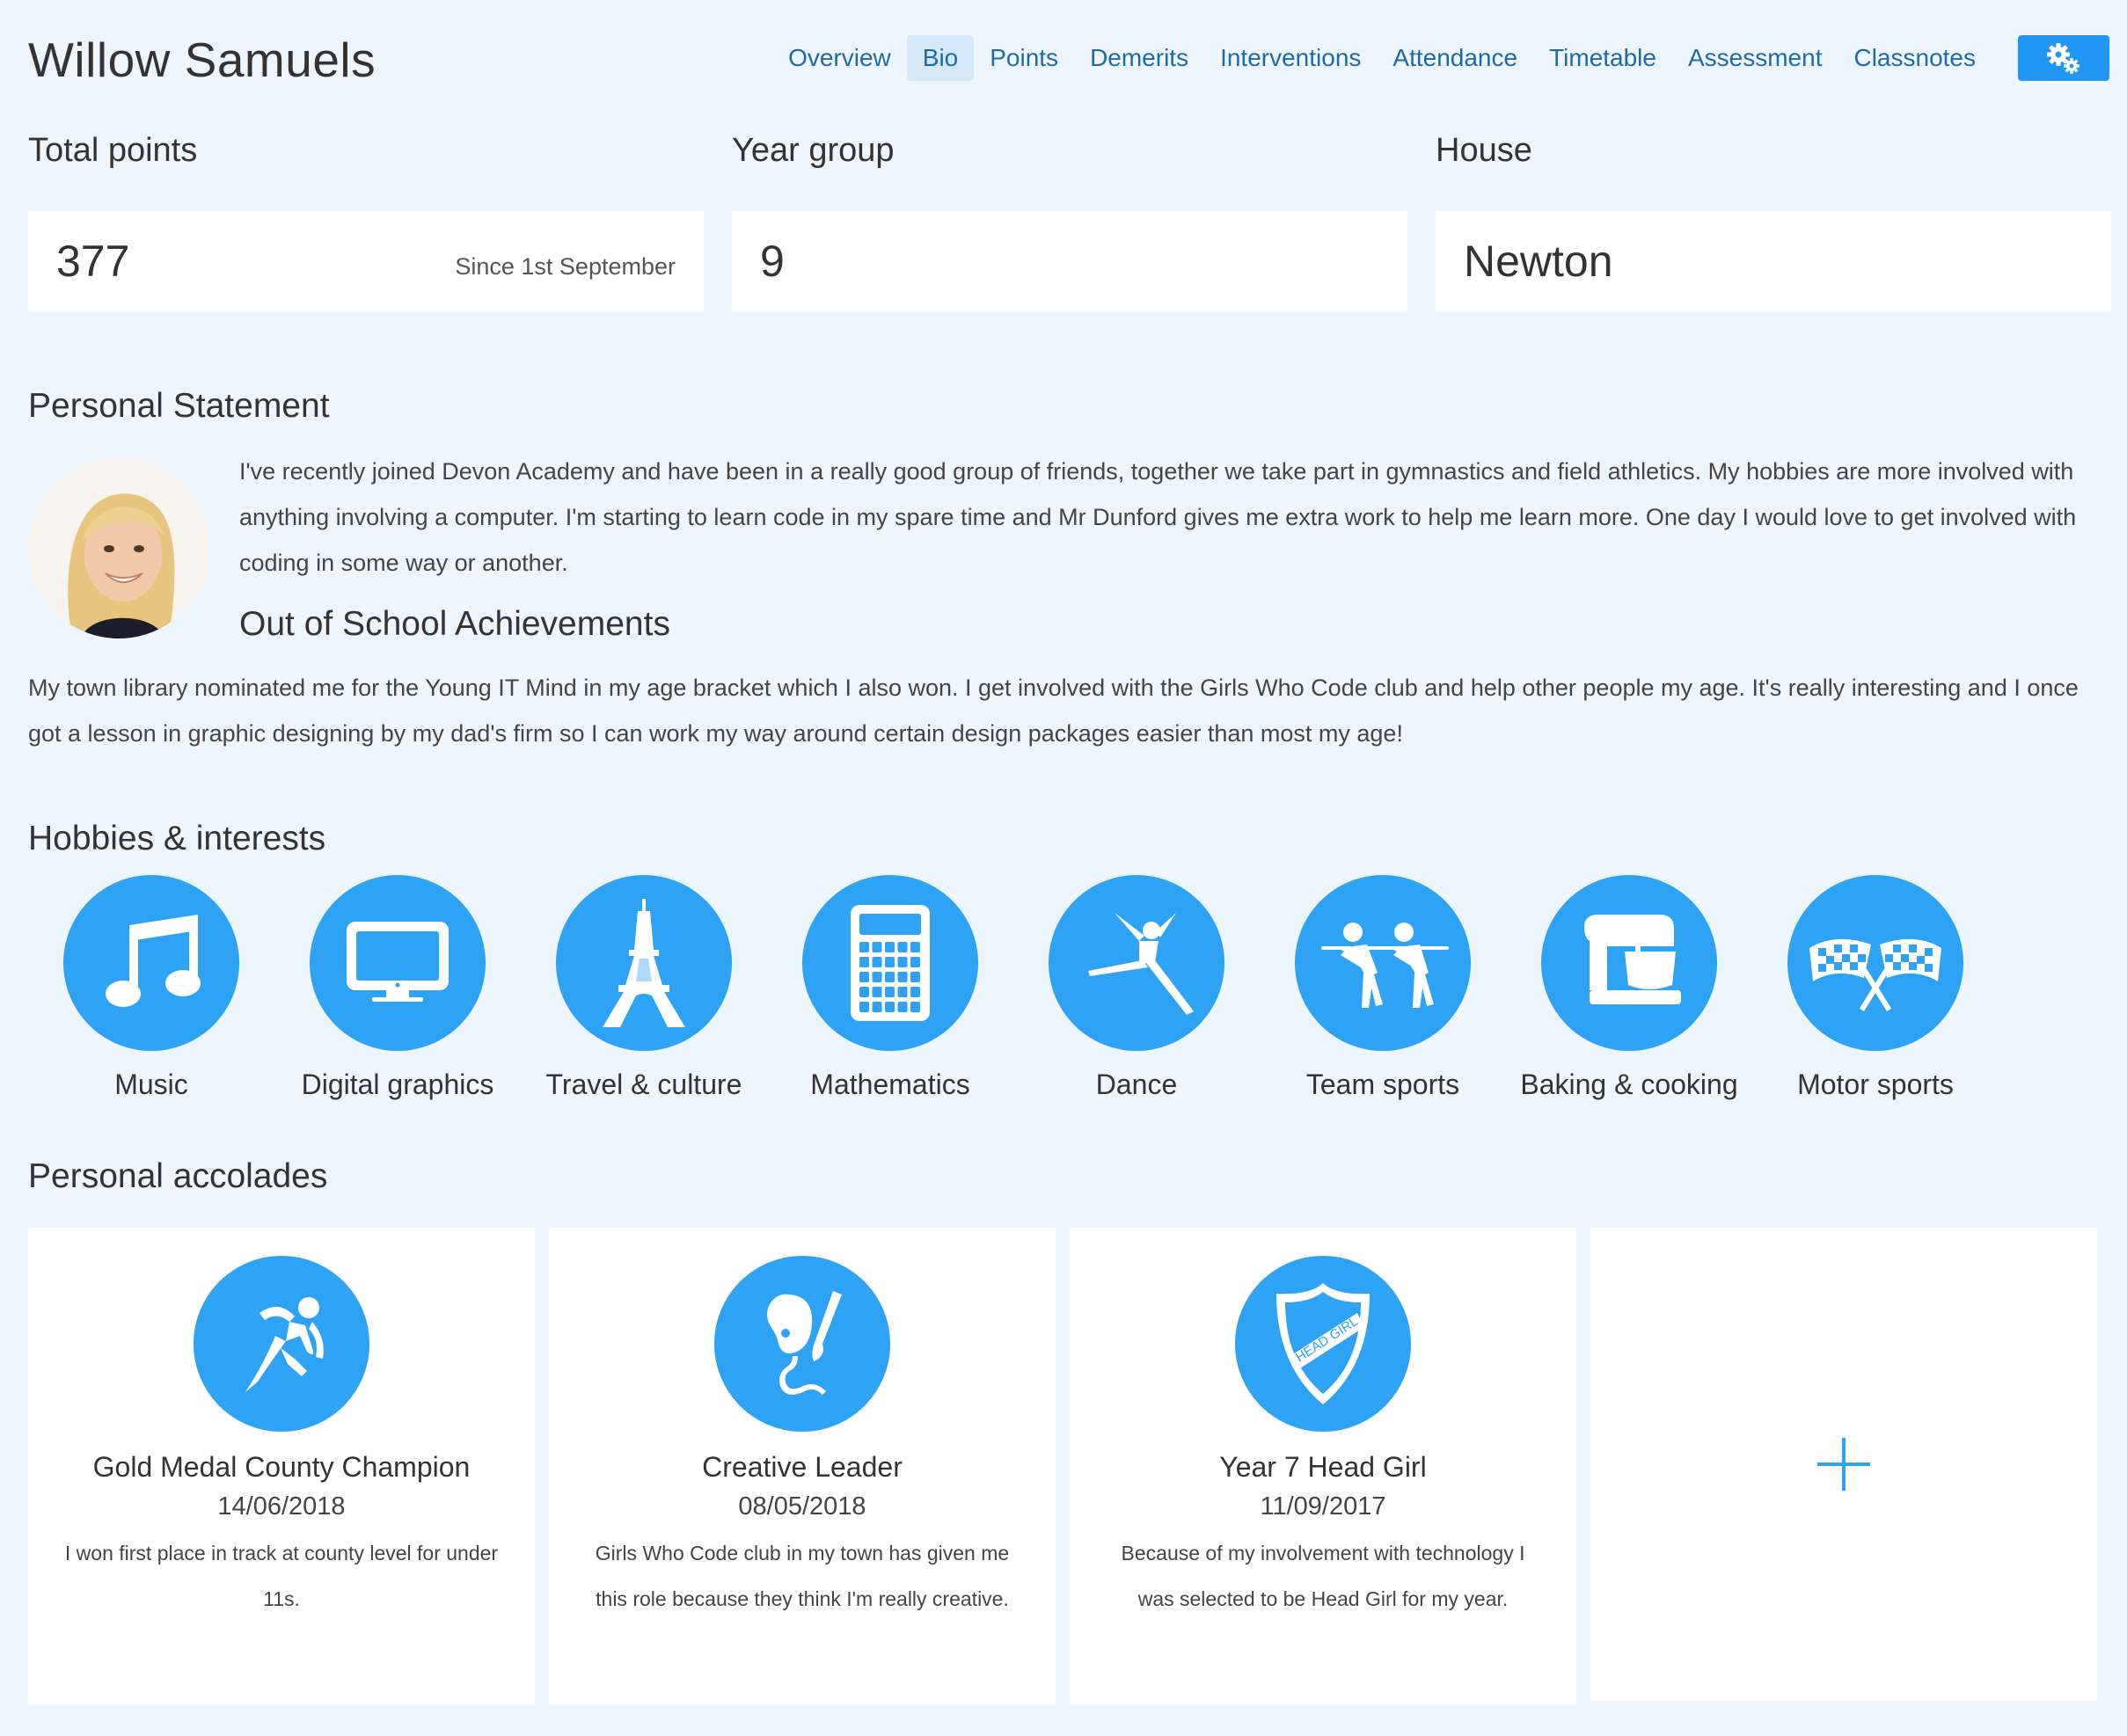 This screenshot has width=2127, height=1736. Describe the element at coordinates (1383, 1085) in the screenshot. I see `hobby-label: Team sports` at that location.